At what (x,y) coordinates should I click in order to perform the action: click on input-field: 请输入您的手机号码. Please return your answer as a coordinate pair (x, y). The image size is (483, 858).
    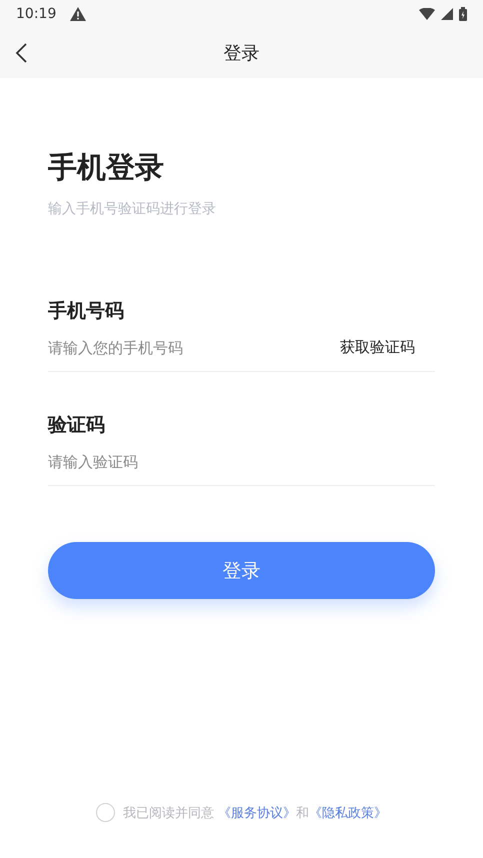
    Looking at the image, I should click on (194, 347).